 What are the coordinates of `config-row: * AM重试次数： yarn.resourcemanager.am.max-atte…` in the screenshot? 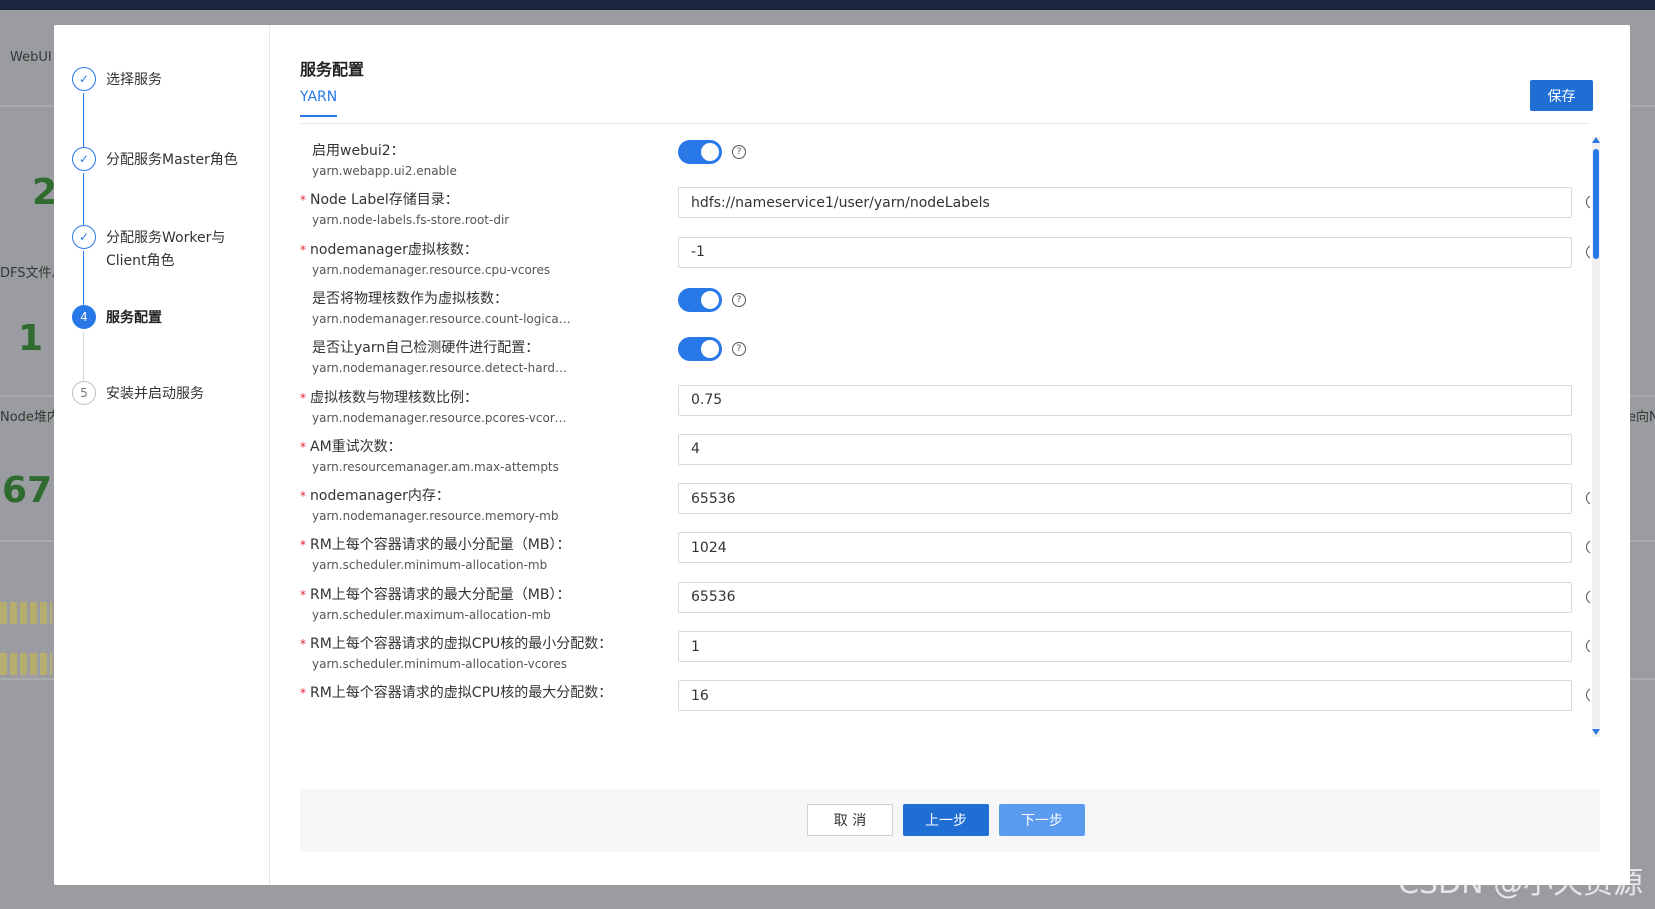 It's located at (945, 459).